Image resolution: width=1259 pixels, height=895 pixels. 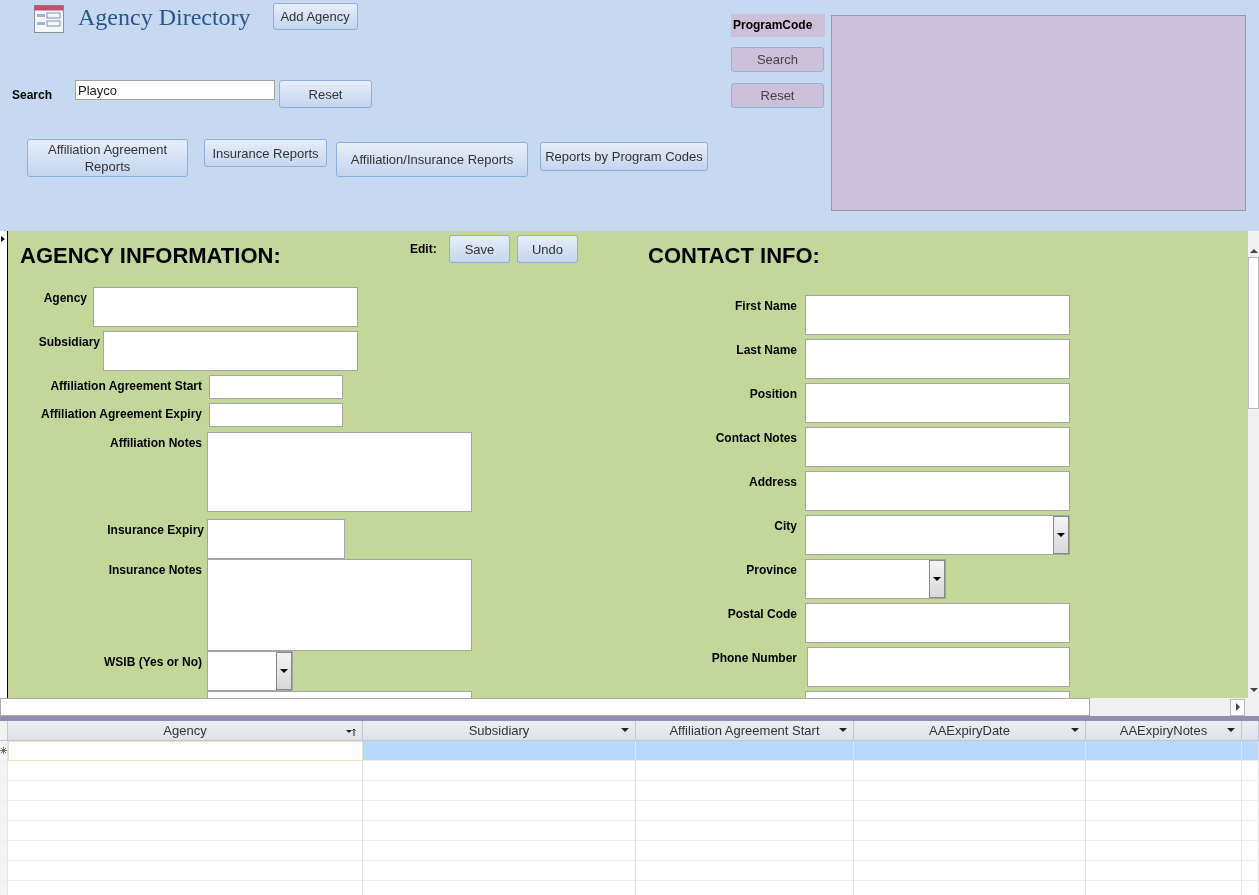 I want to click on field-label: First Name, so click(x=765, y=306).